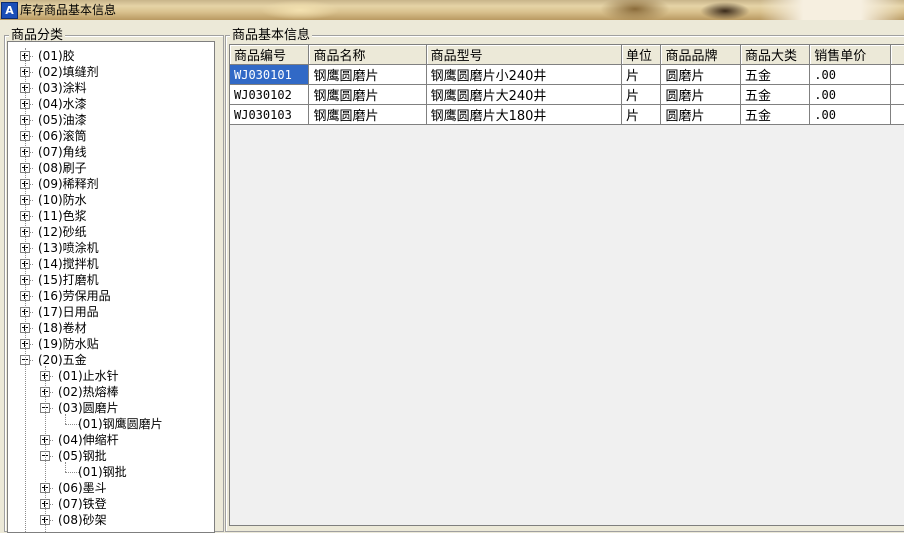  What do you see at coordinates (68, 10) in the screenshot?
I see `window-title: 库存商品基本信息` at bounding box center [68, 10].